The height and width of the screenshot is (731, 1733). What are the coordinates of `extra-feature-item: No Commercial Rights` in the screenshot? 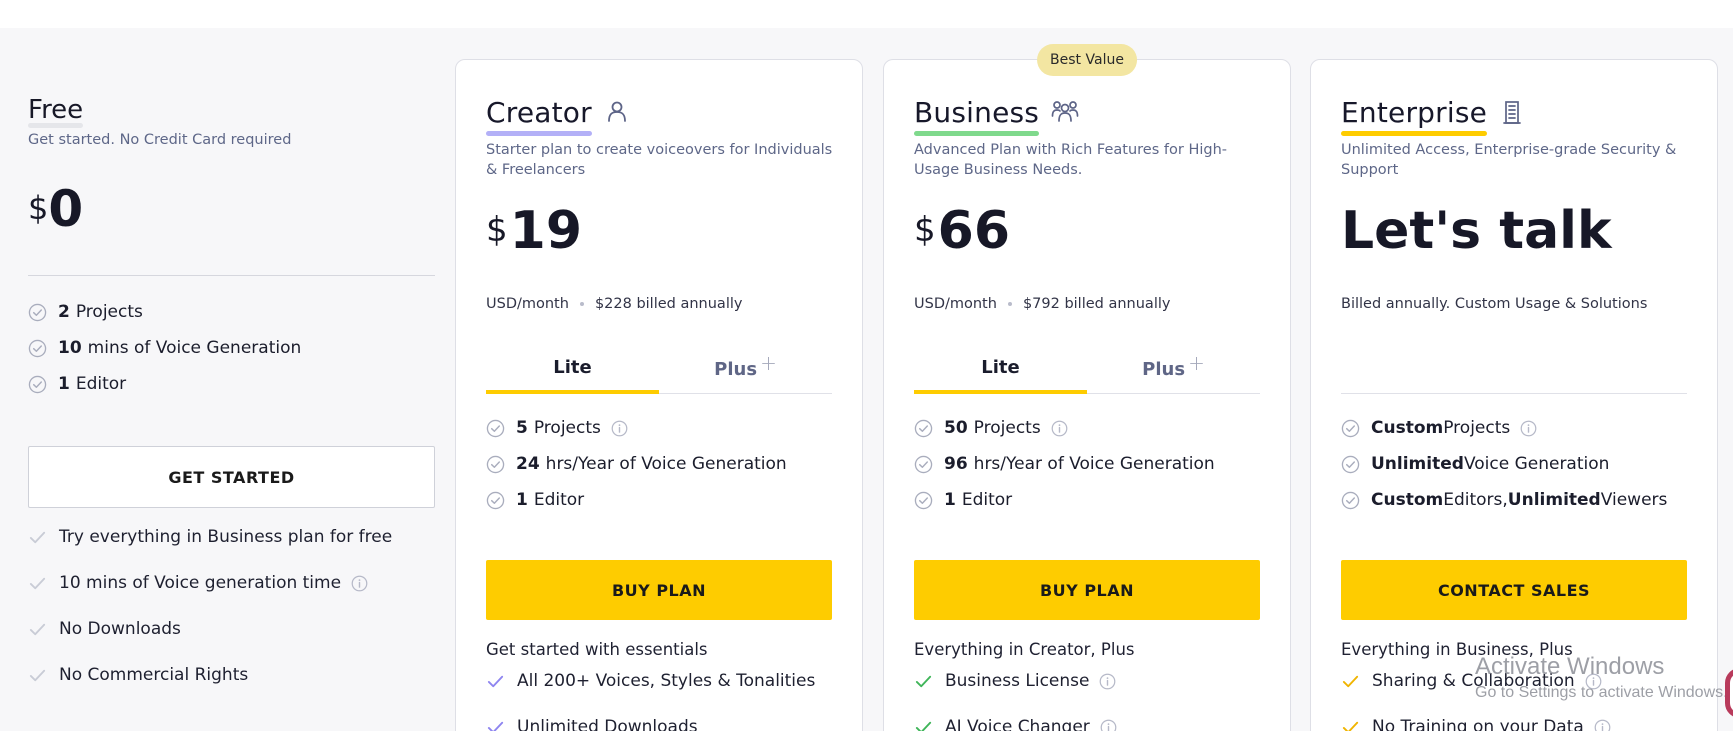 It's located at (210, 675).